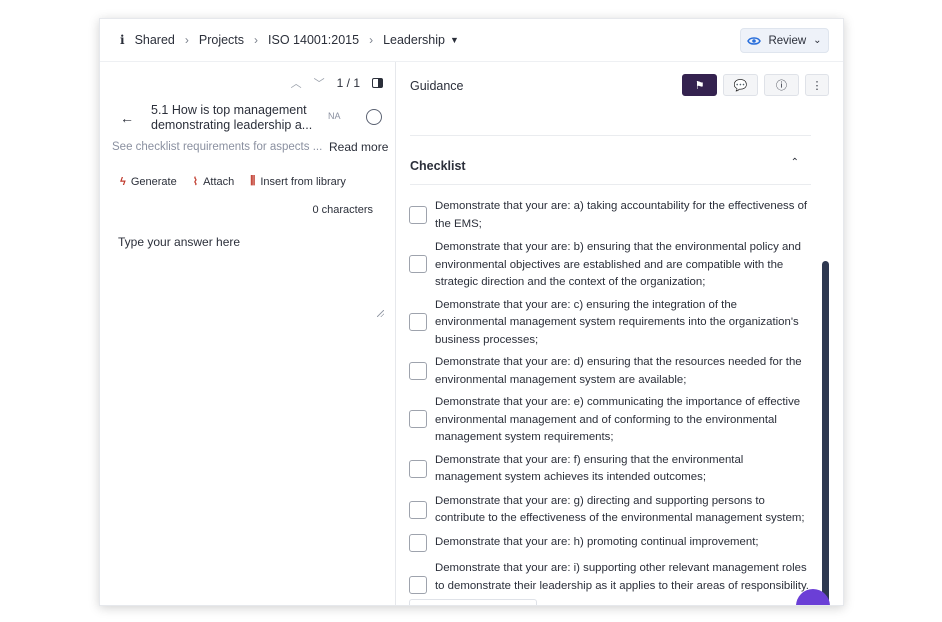 The image size is (942, 622). What do you see at coordinates (358, 147) in the screenshot?
I see `read-more-link: Read more` at bounding box center [358, 147].